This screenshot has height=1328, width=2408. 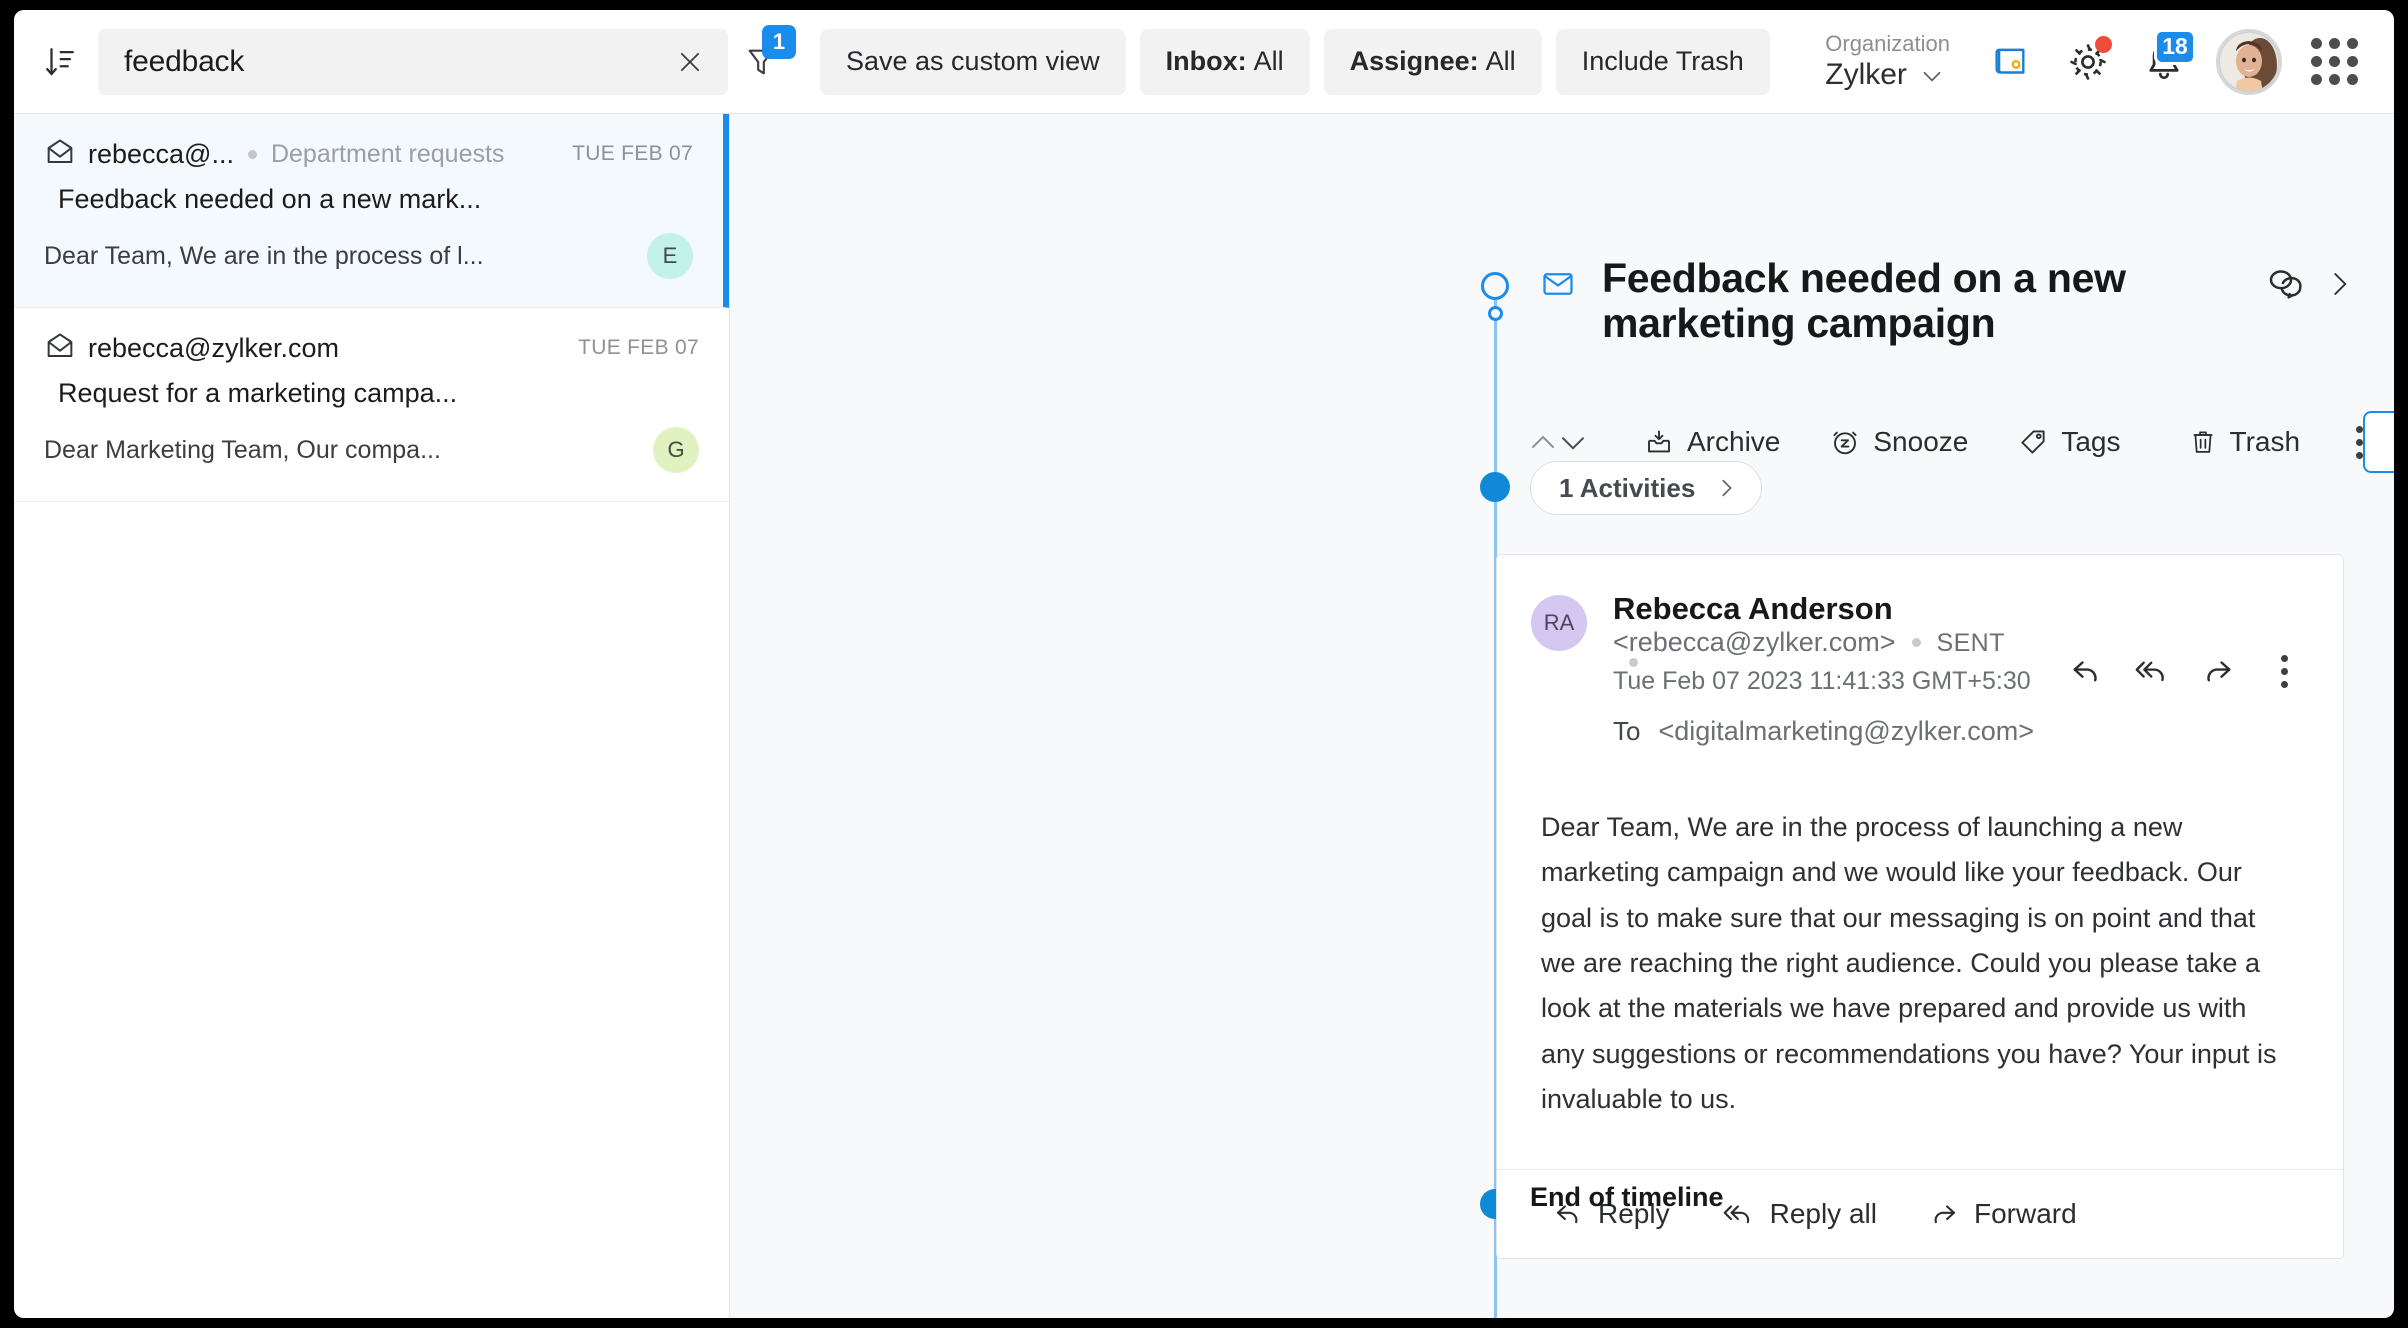 What do you see at coordinates (1558, 284) in the screenshot?
I see `envelope-icon` at bounding box center [1558, 284].